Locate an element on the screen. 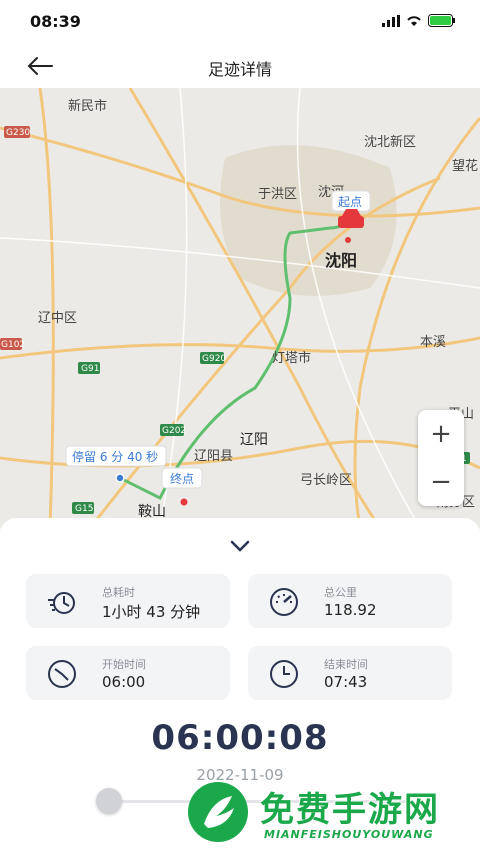 The width and height of the screenshot is (480, 853). place-label: 辽中区 is located at coordinates (57, 318).